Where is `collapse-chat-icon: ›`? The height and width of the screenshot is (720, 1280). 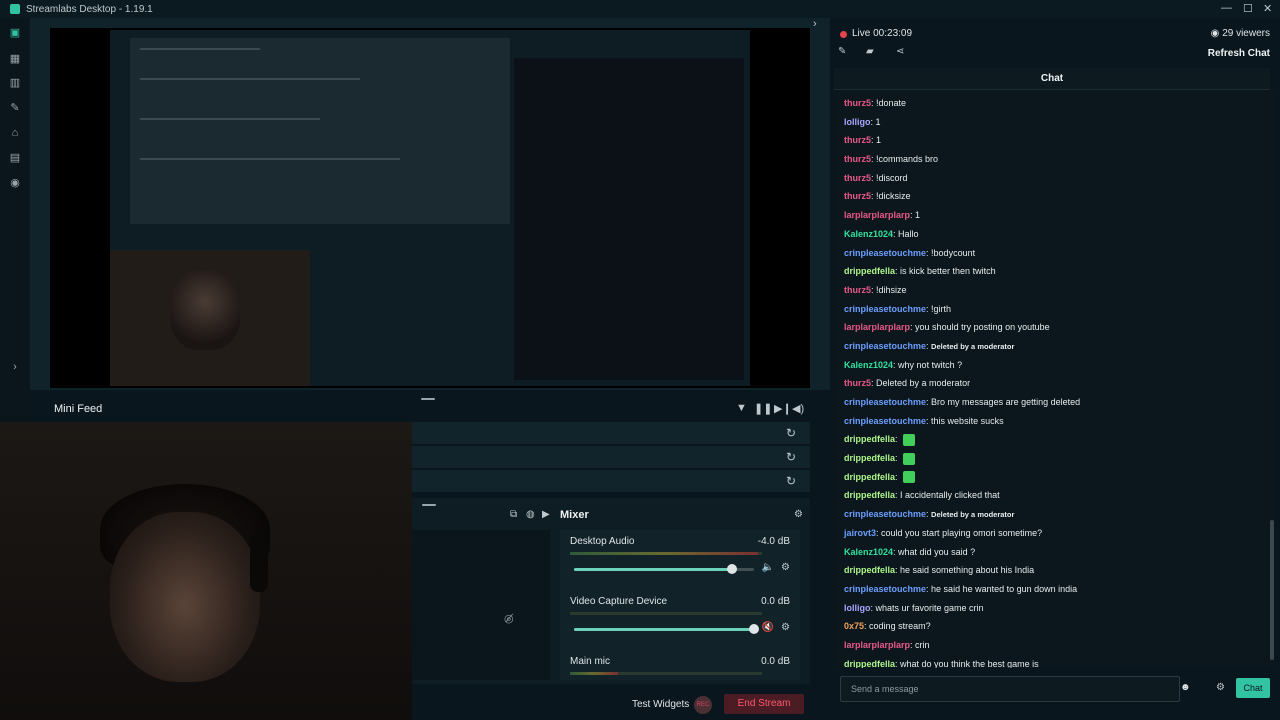
collapse-chat-icon: › is located at coordinates (815, 24).